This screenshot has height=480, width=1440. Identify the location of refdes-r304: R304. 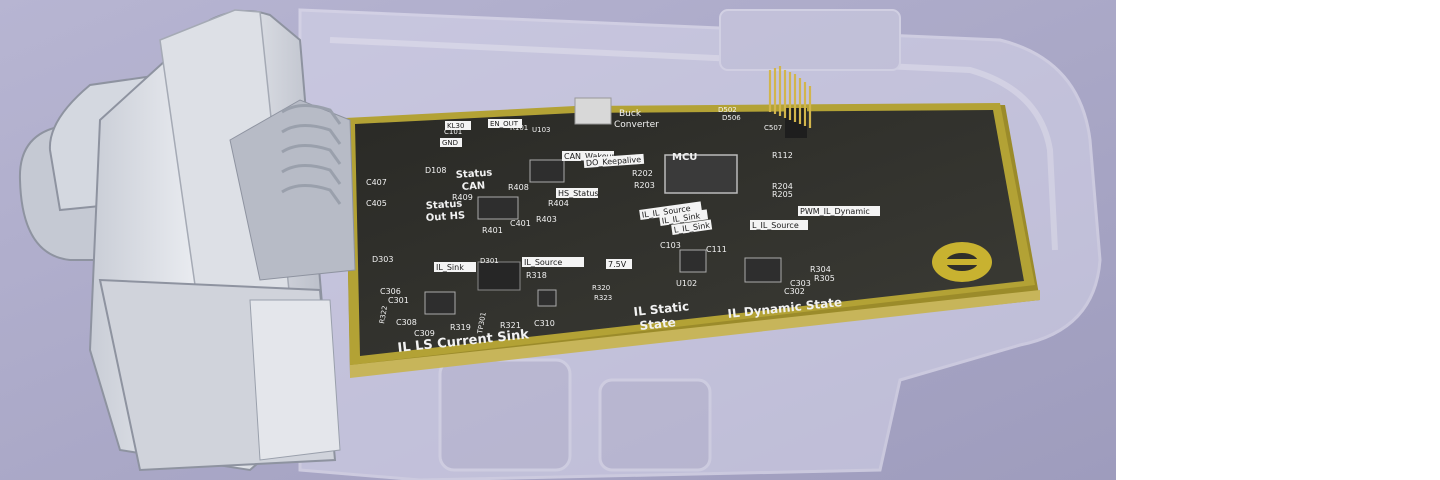
(820, 269).